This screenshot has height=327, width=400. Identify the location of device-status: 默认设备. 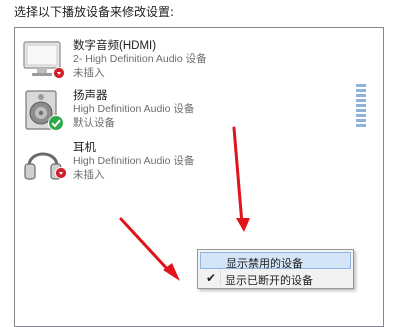
(94, 123).